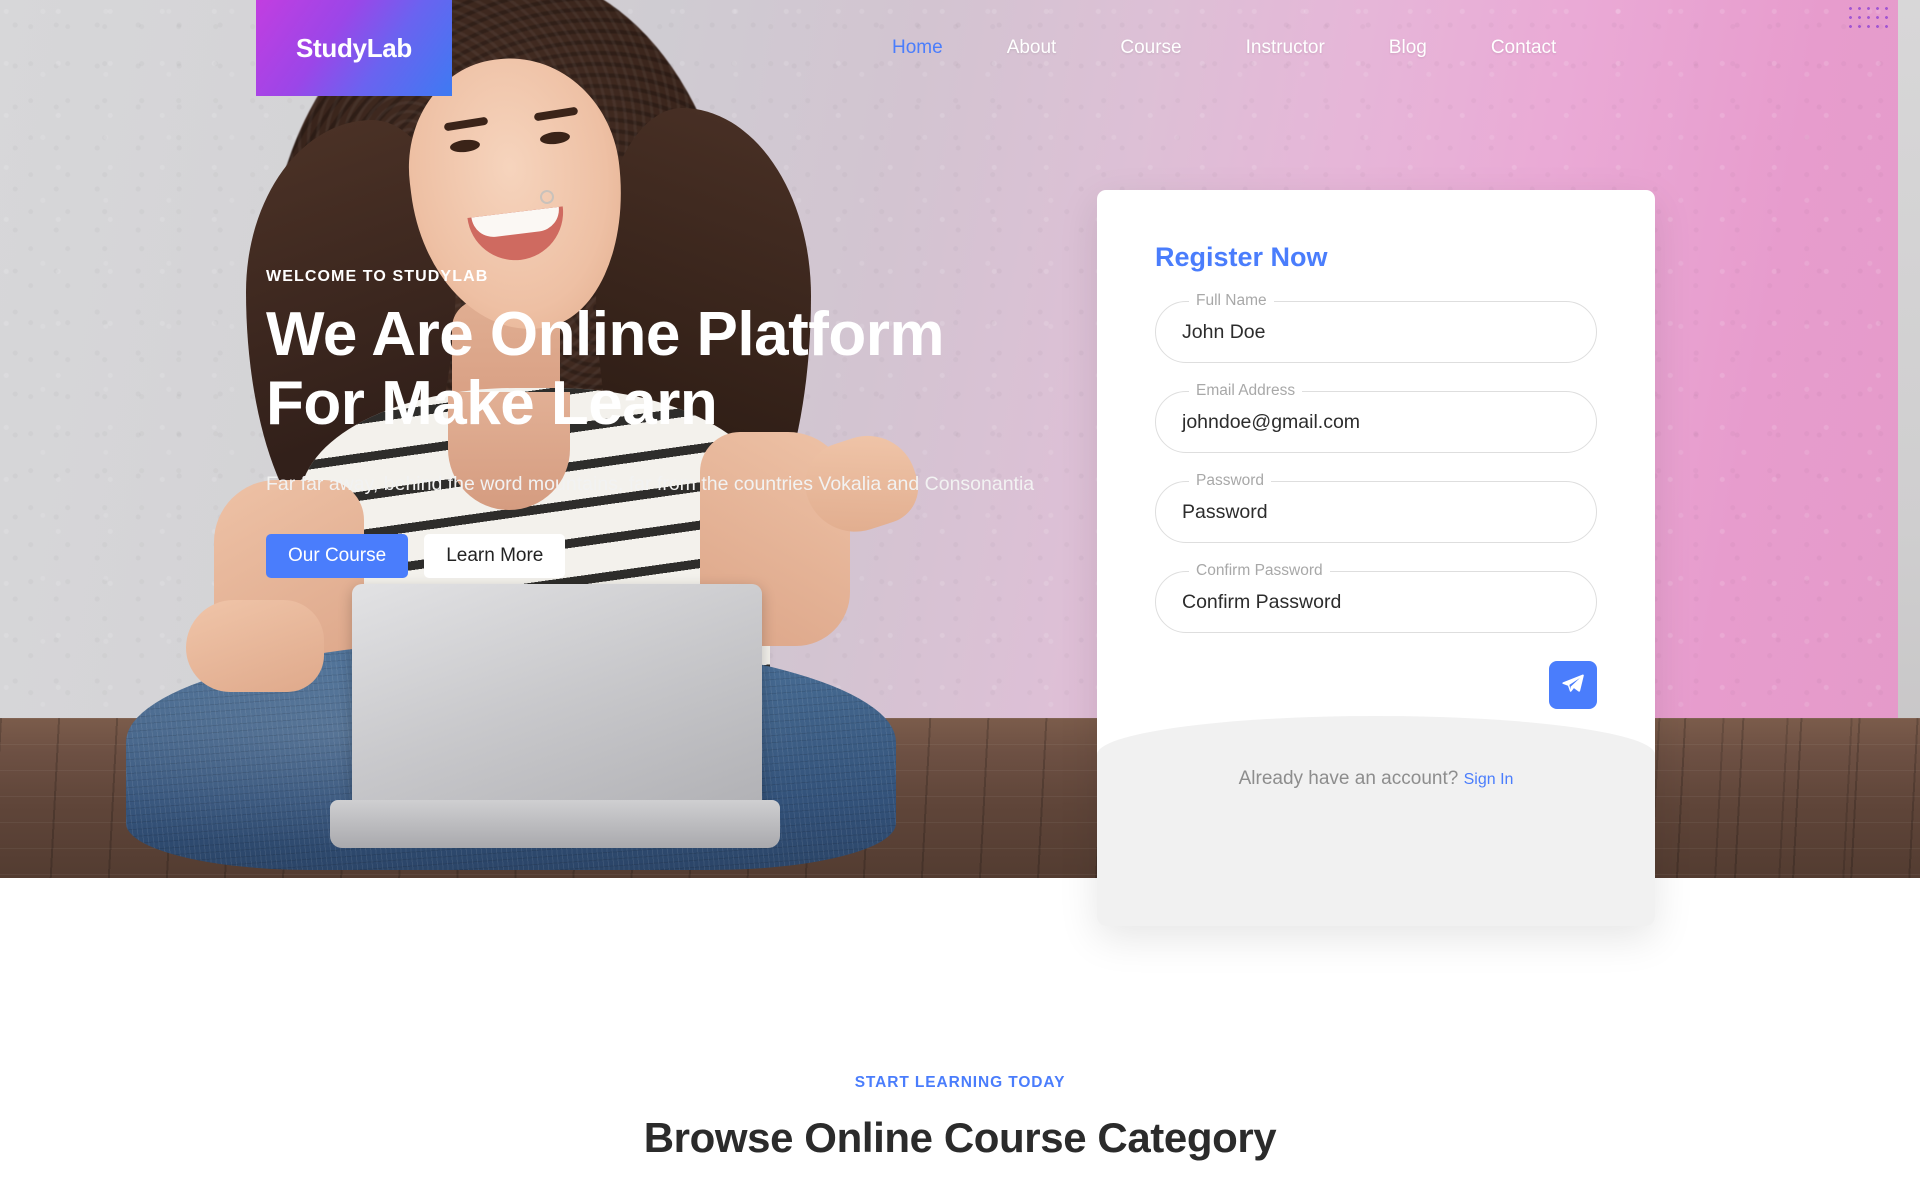 The height and width of the screenshot is (1178, 1920). What do you see at coordinates (1262, 601) in the screenshot?
I see `confirm-password-value: Confirm Password` at bounding box center [1262, 601].